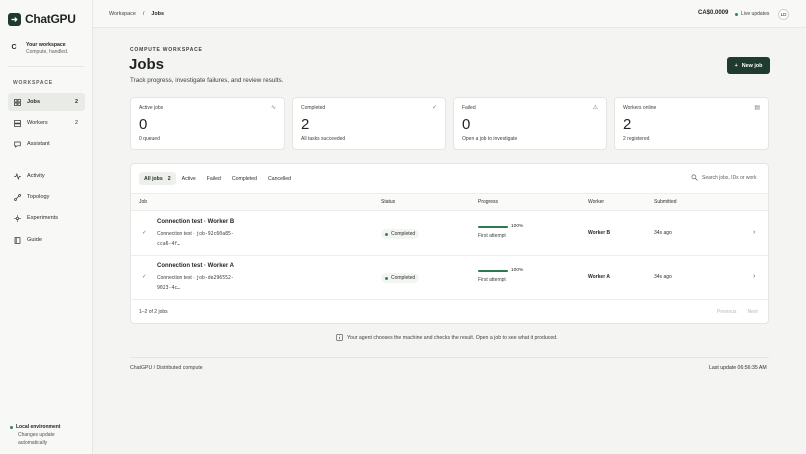  What do you see at coordinates (726, 312) in the screenshot?
I see `previous-page-button: Previous` at bounding box center [726, 312].